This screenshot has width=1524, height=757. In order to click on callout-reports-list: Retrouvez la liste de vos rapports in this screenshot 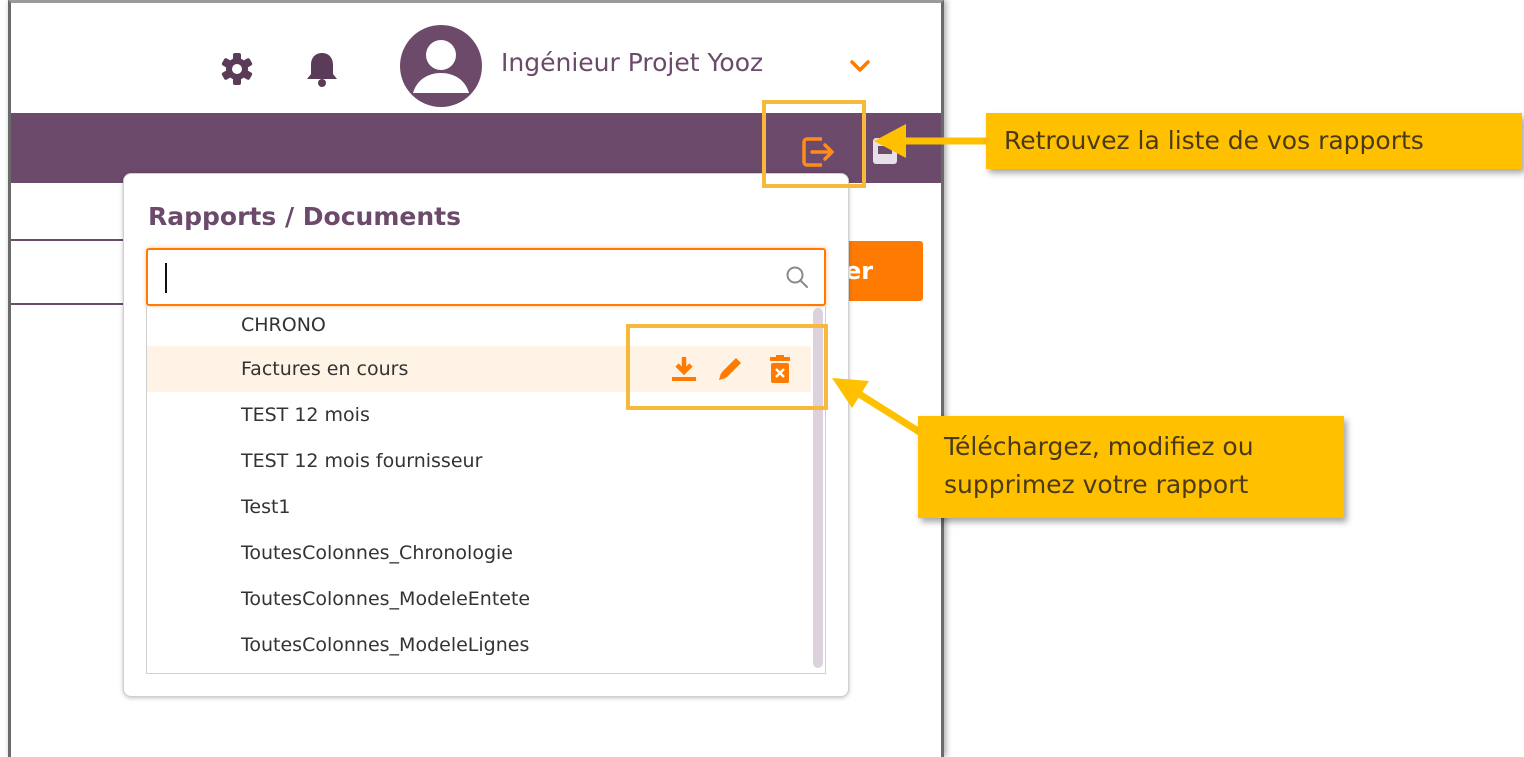, I will do `click(1254, 141)`.